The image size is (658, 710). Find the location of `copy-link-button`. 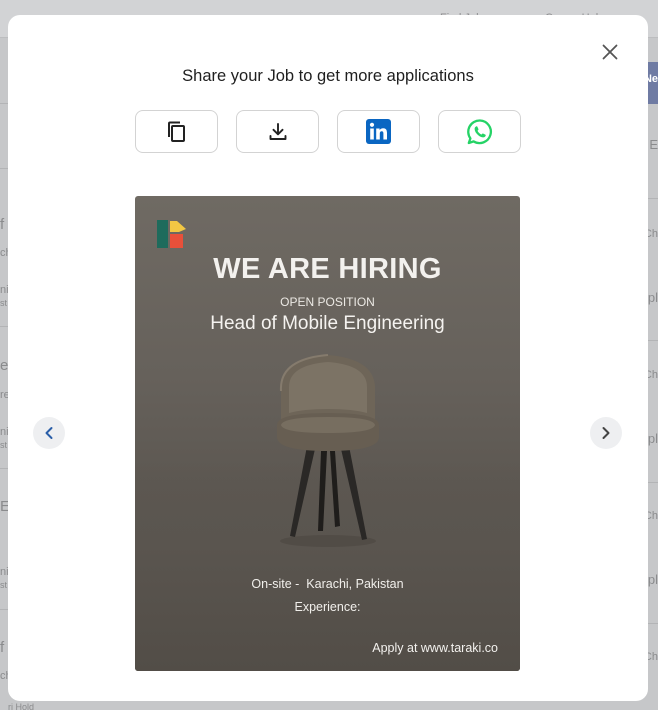

copy-link-button is located at coordinates (176, 131).